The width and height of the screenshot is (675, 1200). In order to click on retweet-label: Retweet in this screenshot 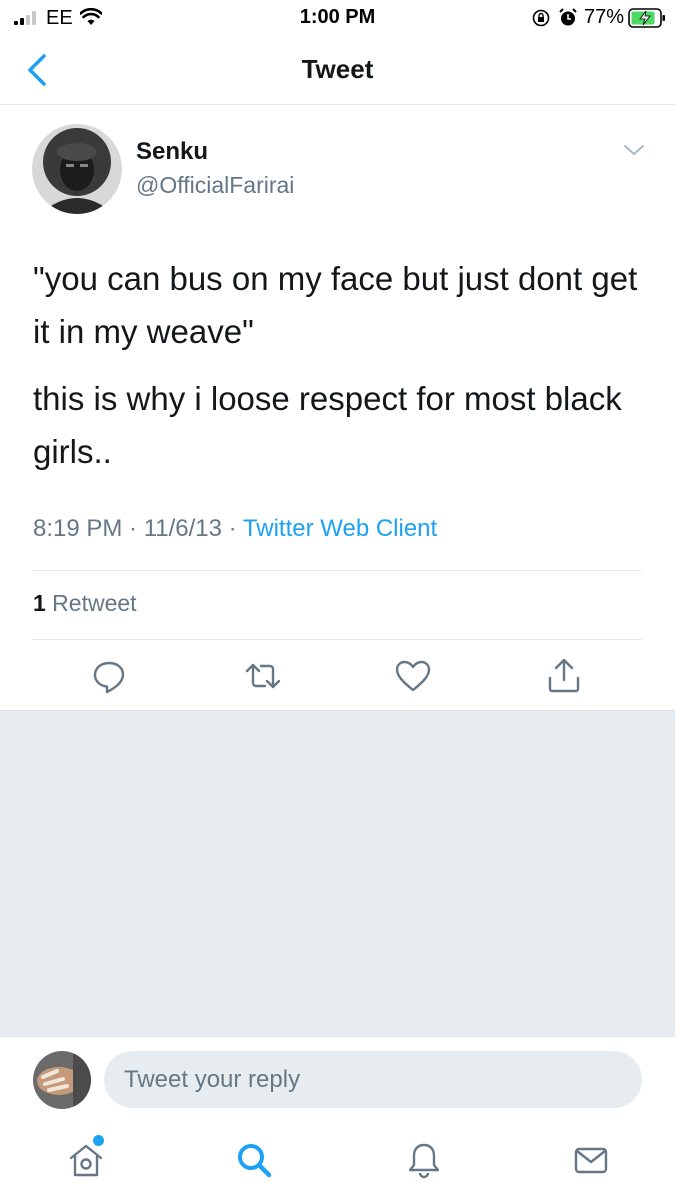, I will do `click(91, 603)`.